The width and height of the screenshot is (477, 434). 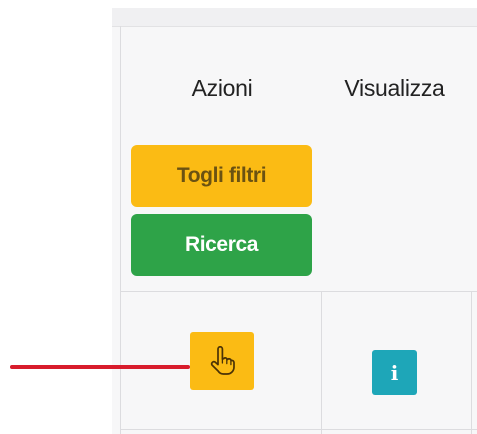 I want to click on hand-pointer-icon, so click(x=222, y=360).